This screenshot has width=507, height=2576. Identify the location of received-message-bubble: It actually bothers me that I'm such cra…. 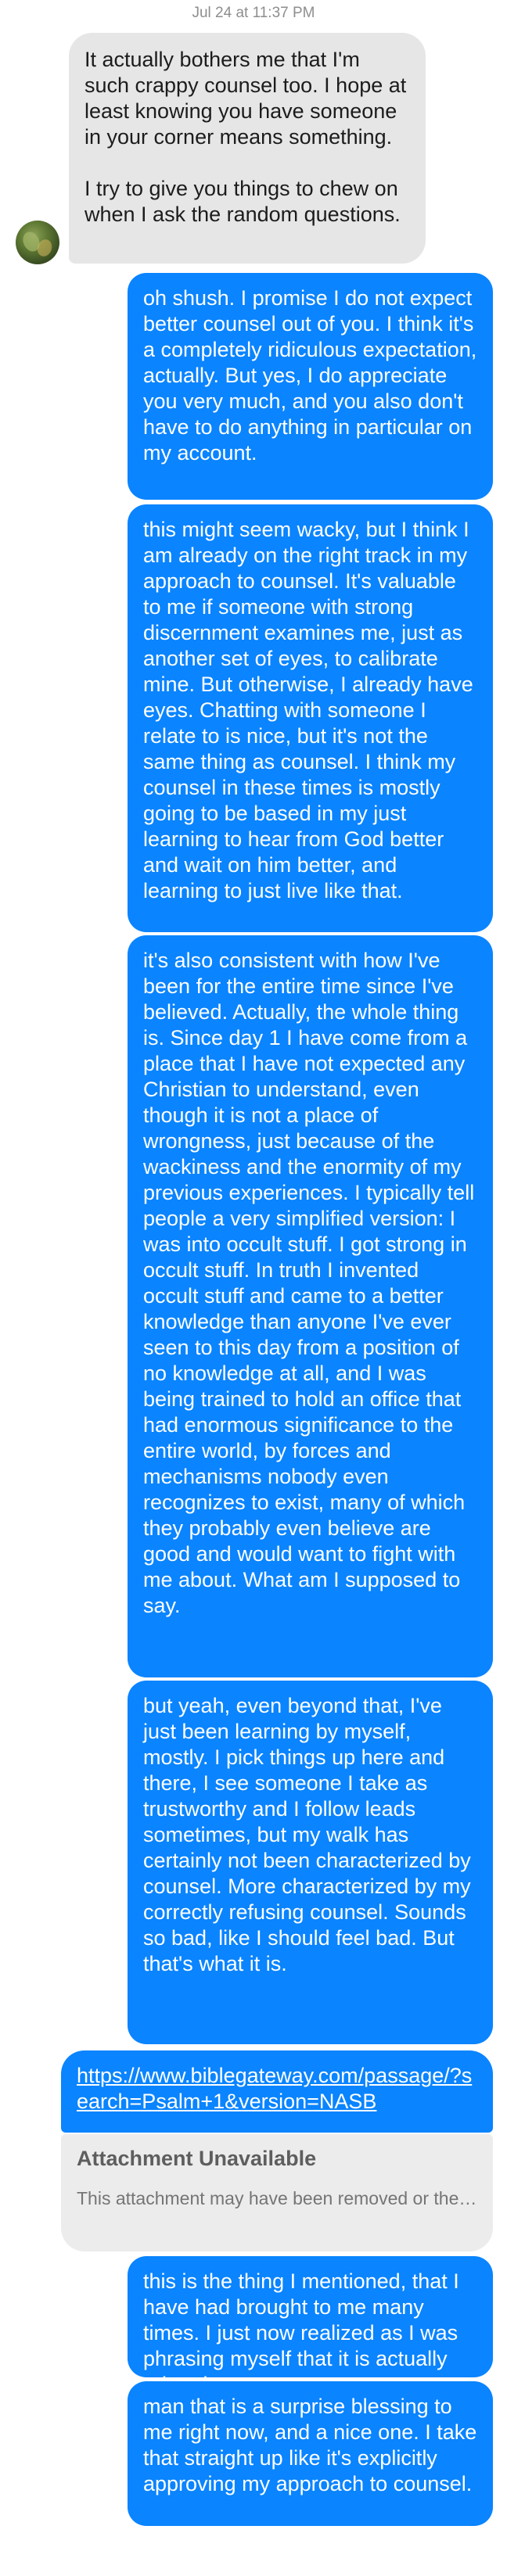
(248, 148).